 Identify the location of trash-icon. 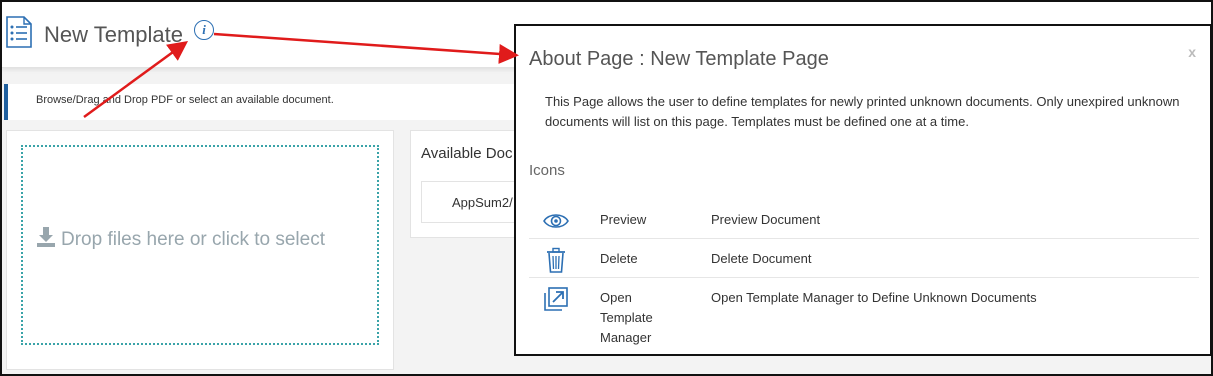
(556, 260).